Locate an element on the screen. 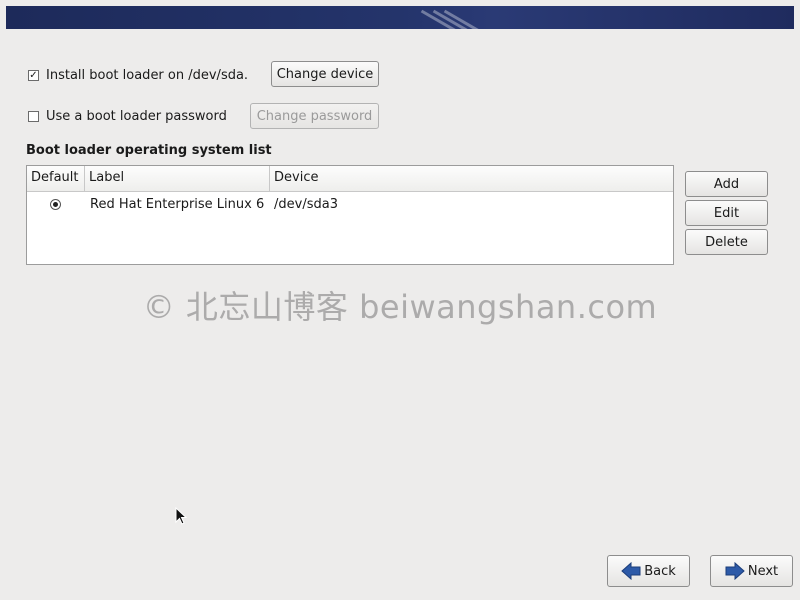 The height and width of the screenshot is (600, 800). label-cell: Red Hat Enterprise Linux 6 is located at coordinates (177, 204).